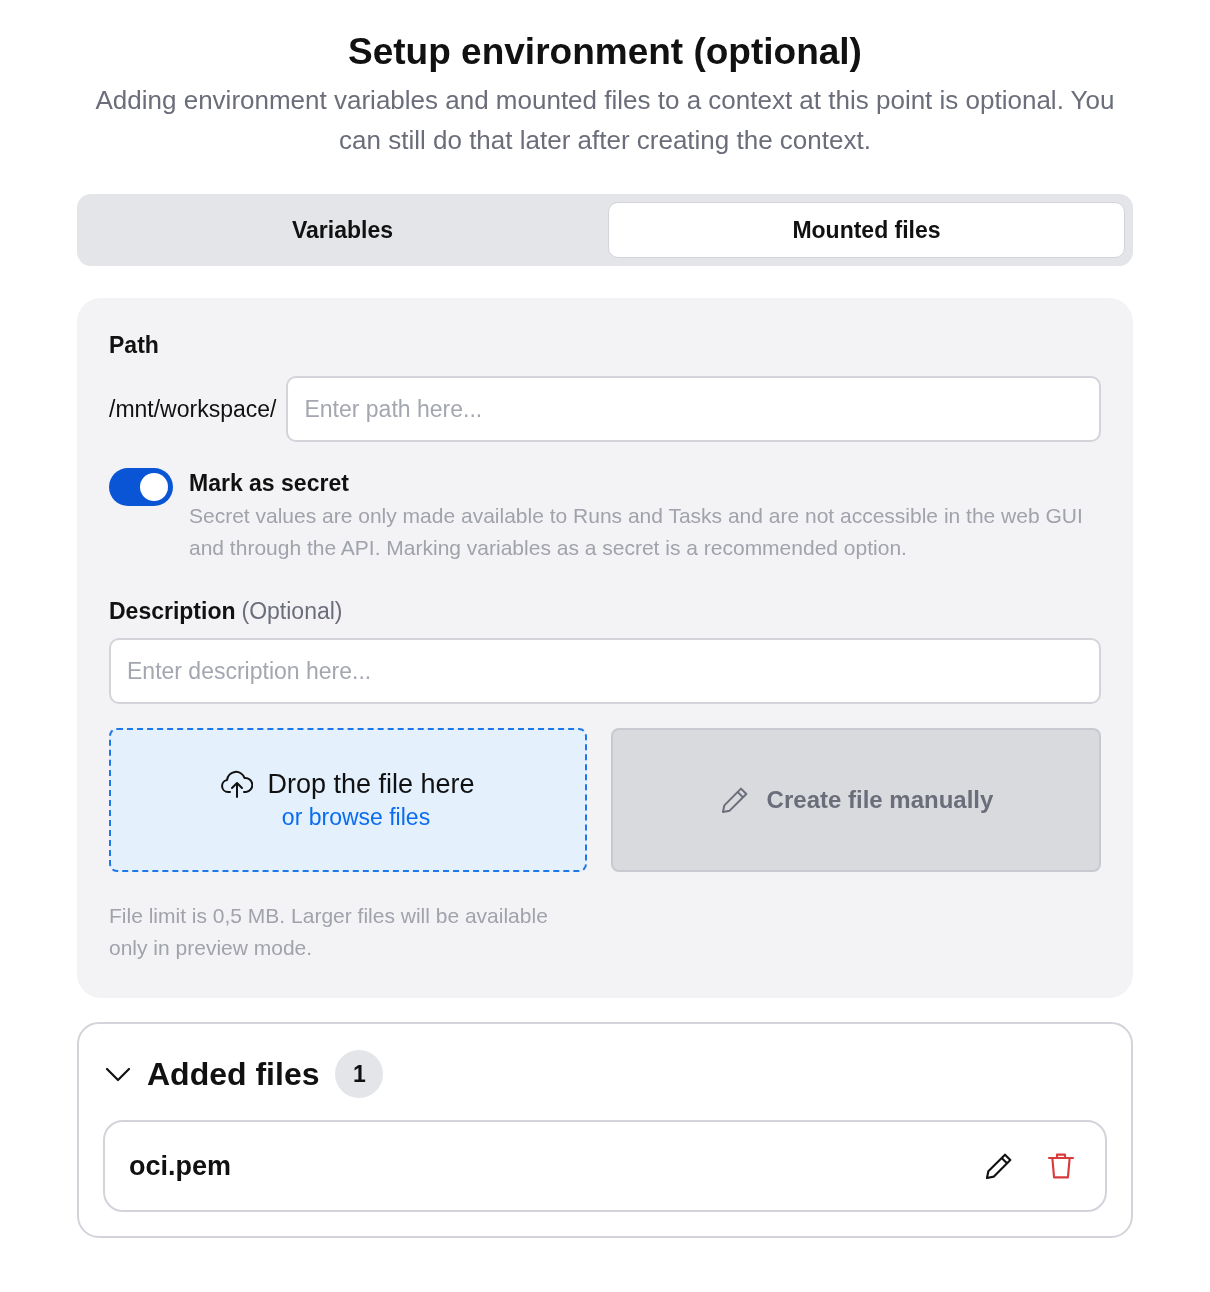 Image resolution: width=1210 pixels, height=1292 pixels. What do you see at coordinates (193, 409) in the screenshot?
I see `path-prefix: /mnt/workspace/` at bounding box center [193, 409].